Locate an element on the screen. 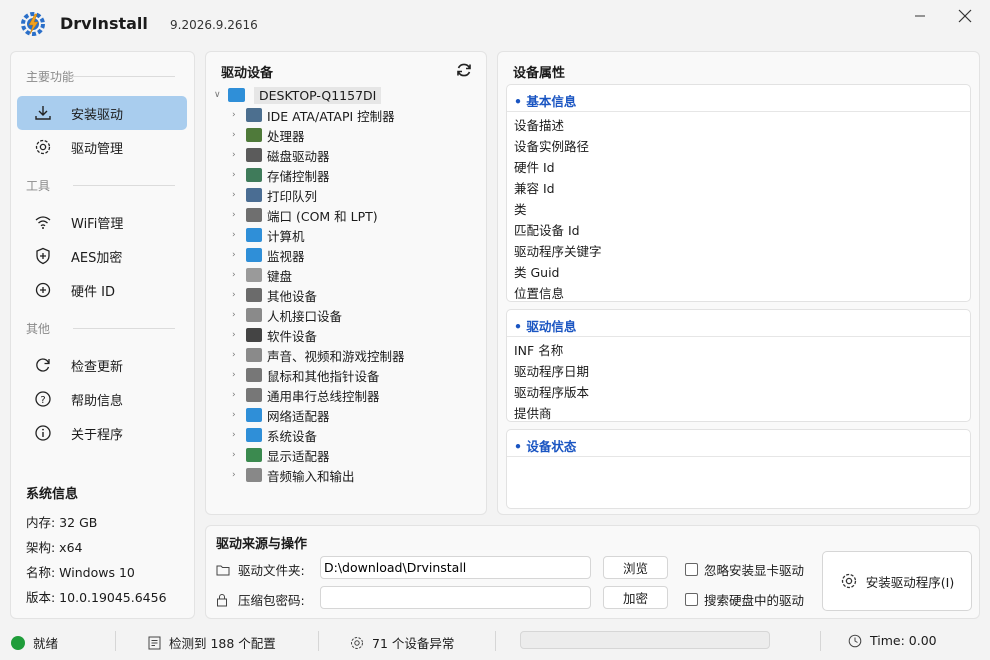 The width and height of the screenshot is (990, 660). device-category: › 软件设备 is located at coordinates (274, 335).